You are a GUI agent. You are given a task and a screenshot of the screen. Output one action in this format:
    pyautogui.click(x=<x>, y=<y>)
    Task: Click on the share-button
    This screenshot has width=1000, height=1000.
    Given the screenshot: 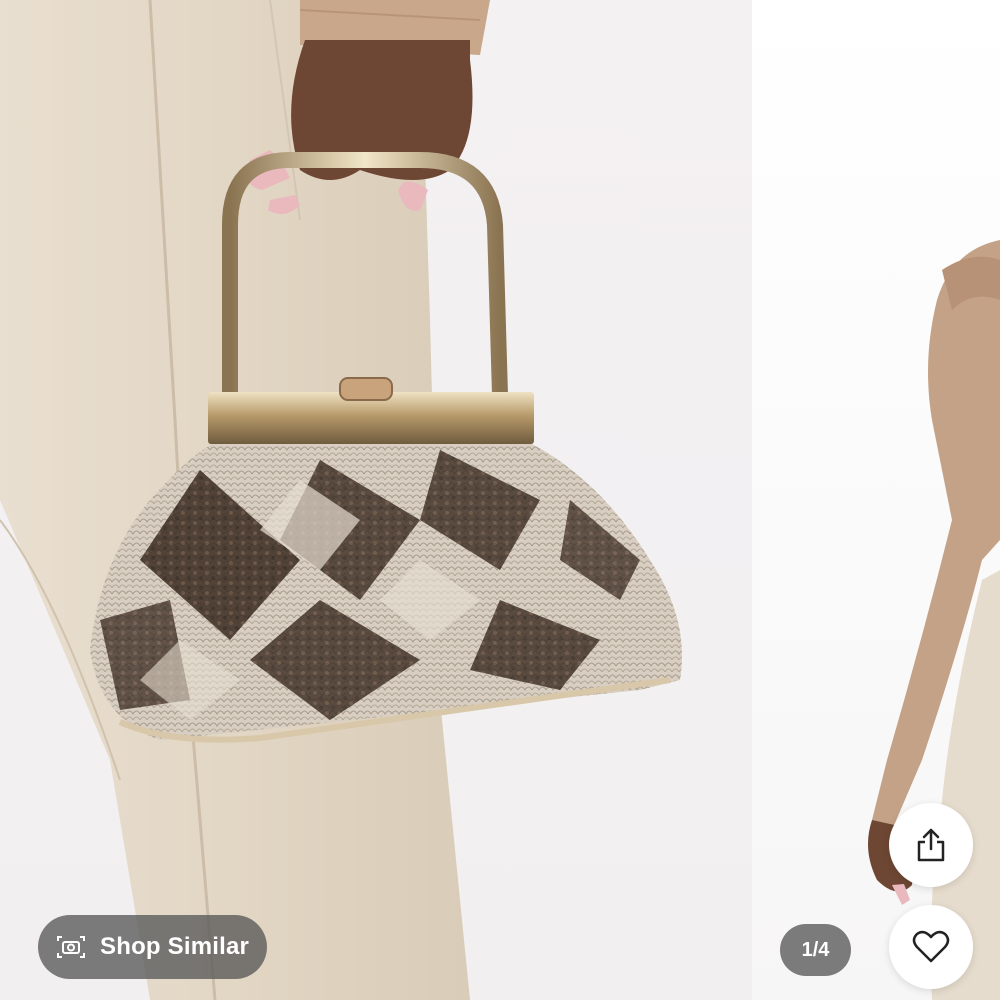 What is the action you would take?
    pyautogui.click(x=931, y=845)
    